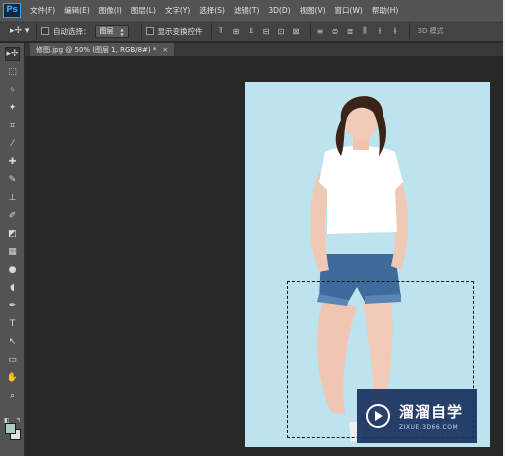  I want to click on distribute-vcenter-icon: ⊜, so click(335, 31).